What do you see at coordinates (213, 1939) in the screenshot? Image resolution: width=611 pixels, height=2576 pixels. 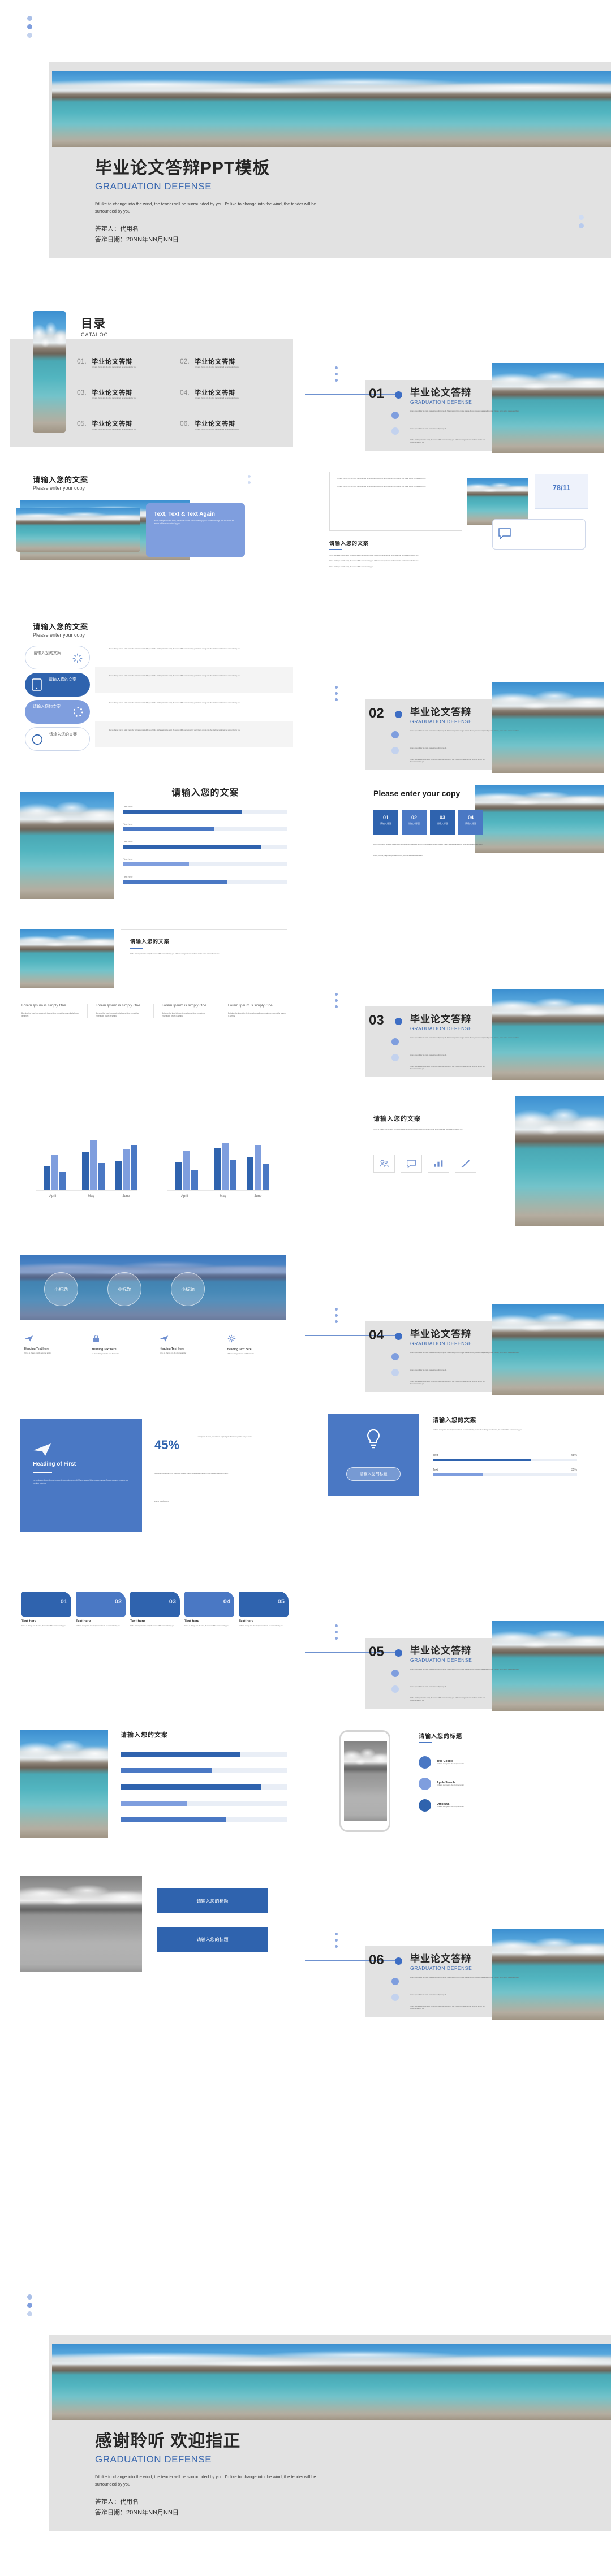 I see `caption-box-2: 请输入您的标题` at bounding box center [213, 1939].